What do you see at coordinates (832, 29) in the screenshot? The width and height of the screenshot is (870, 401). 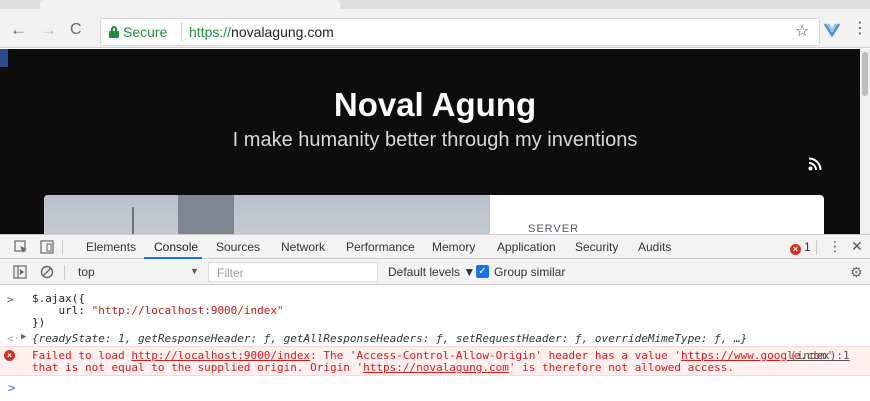 I see `extension-icon` at bounding box center [832, 29].